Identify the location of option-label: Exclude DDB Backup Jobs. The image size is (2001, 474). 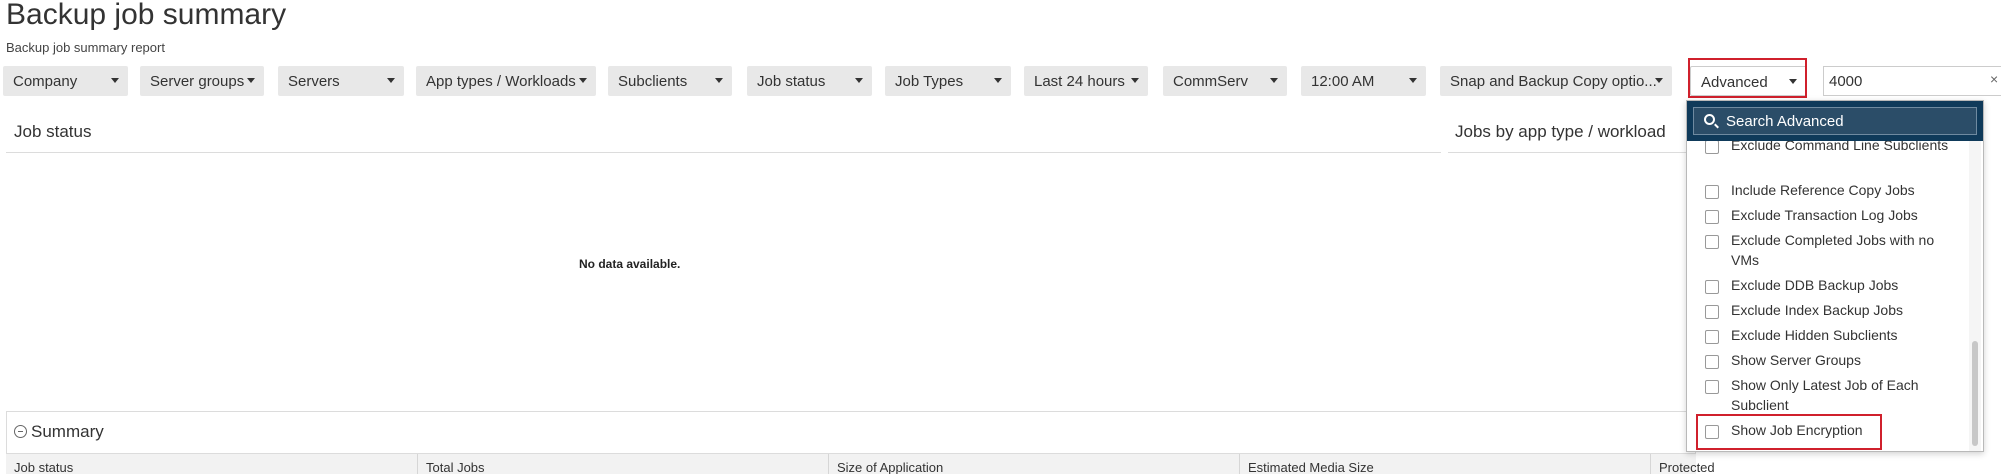
(1815, 285).